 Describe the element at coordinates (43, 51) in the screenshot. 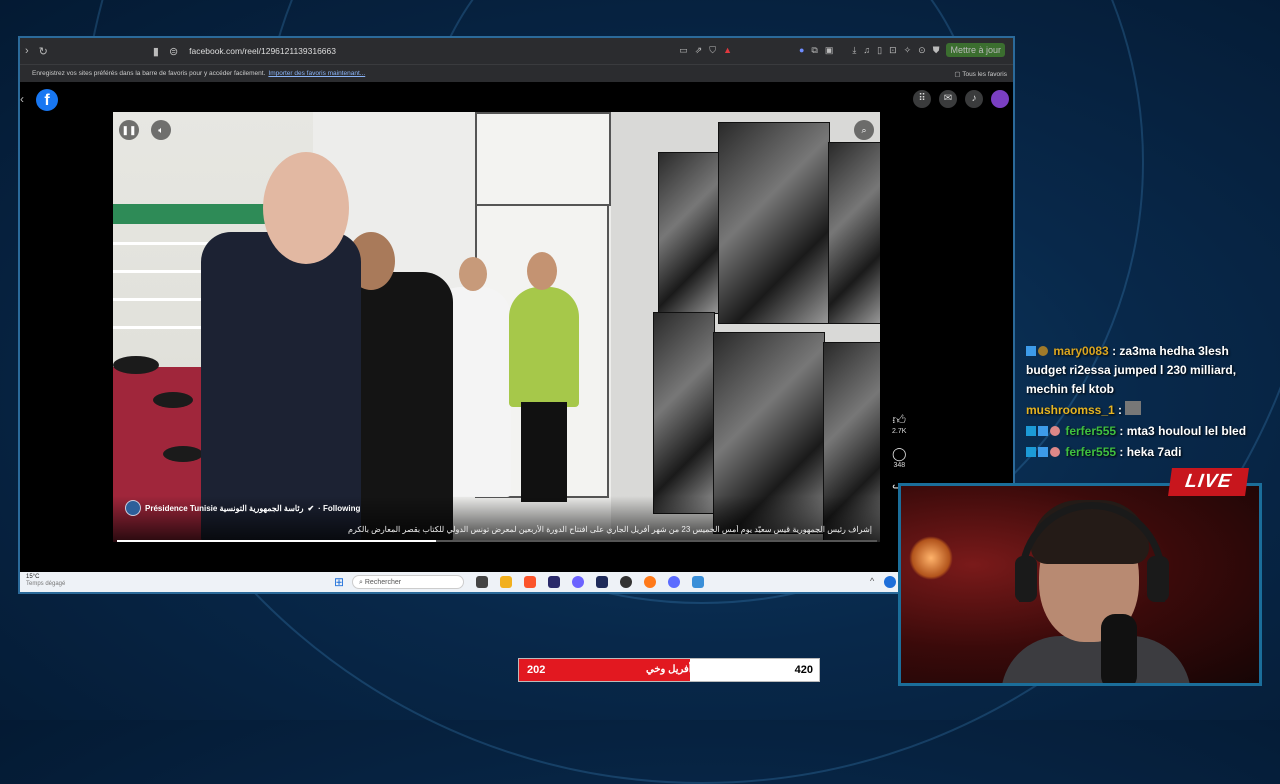

I see `reload-icon: ↻` at that location.